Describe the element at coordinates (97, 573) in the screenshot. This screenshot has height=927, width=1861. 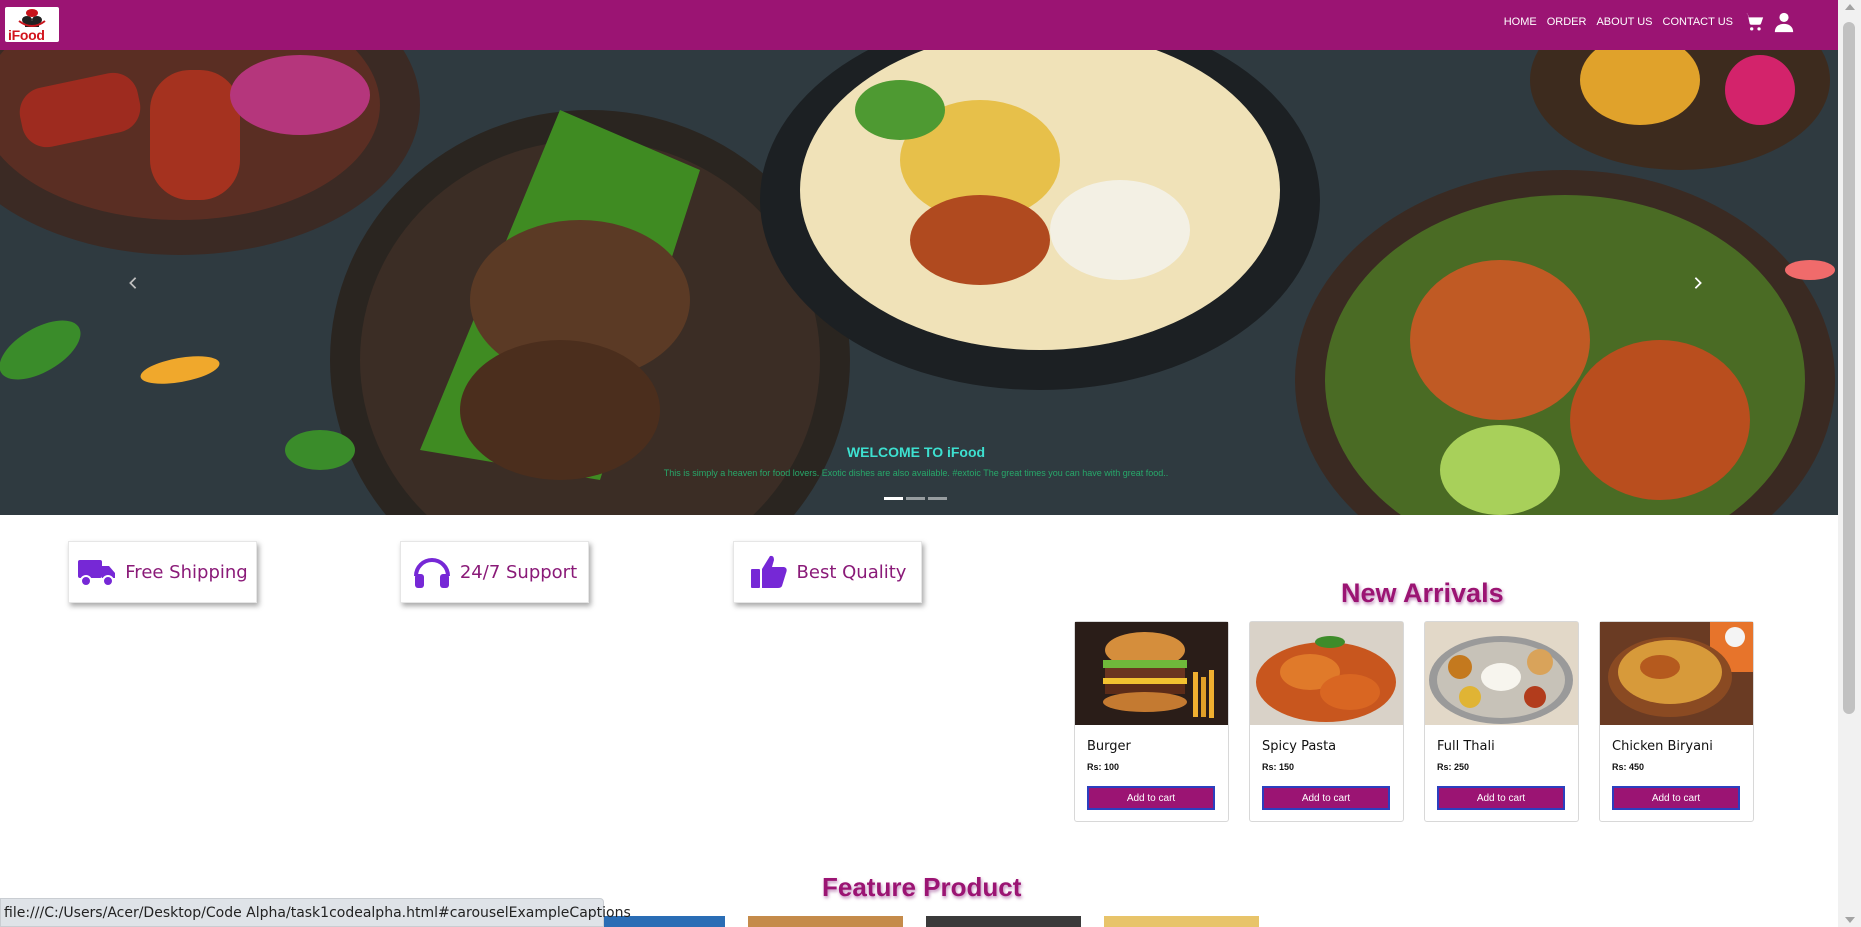
I see `truck-icon` at that location.